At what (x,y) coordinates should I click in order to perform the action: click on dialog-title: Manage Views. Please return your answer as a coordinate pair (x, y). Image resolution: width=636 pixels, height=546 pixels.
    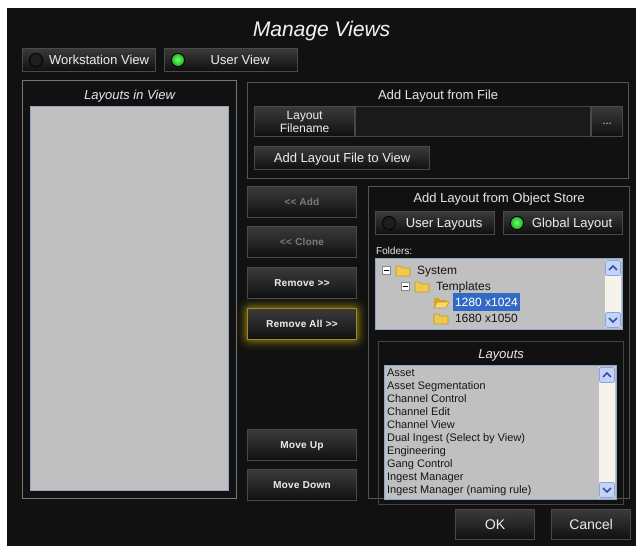
    Looking at the image, I should click on (321, 29).